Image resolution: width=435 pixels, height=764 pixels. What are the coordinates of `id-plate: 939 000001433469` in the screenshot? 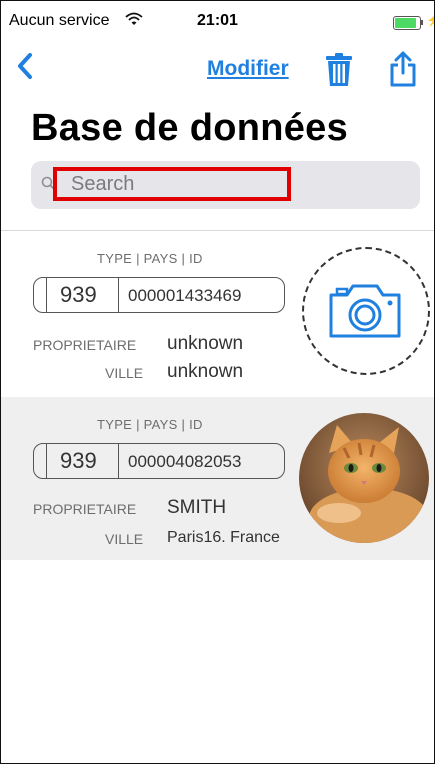 It's located at (159, 295).